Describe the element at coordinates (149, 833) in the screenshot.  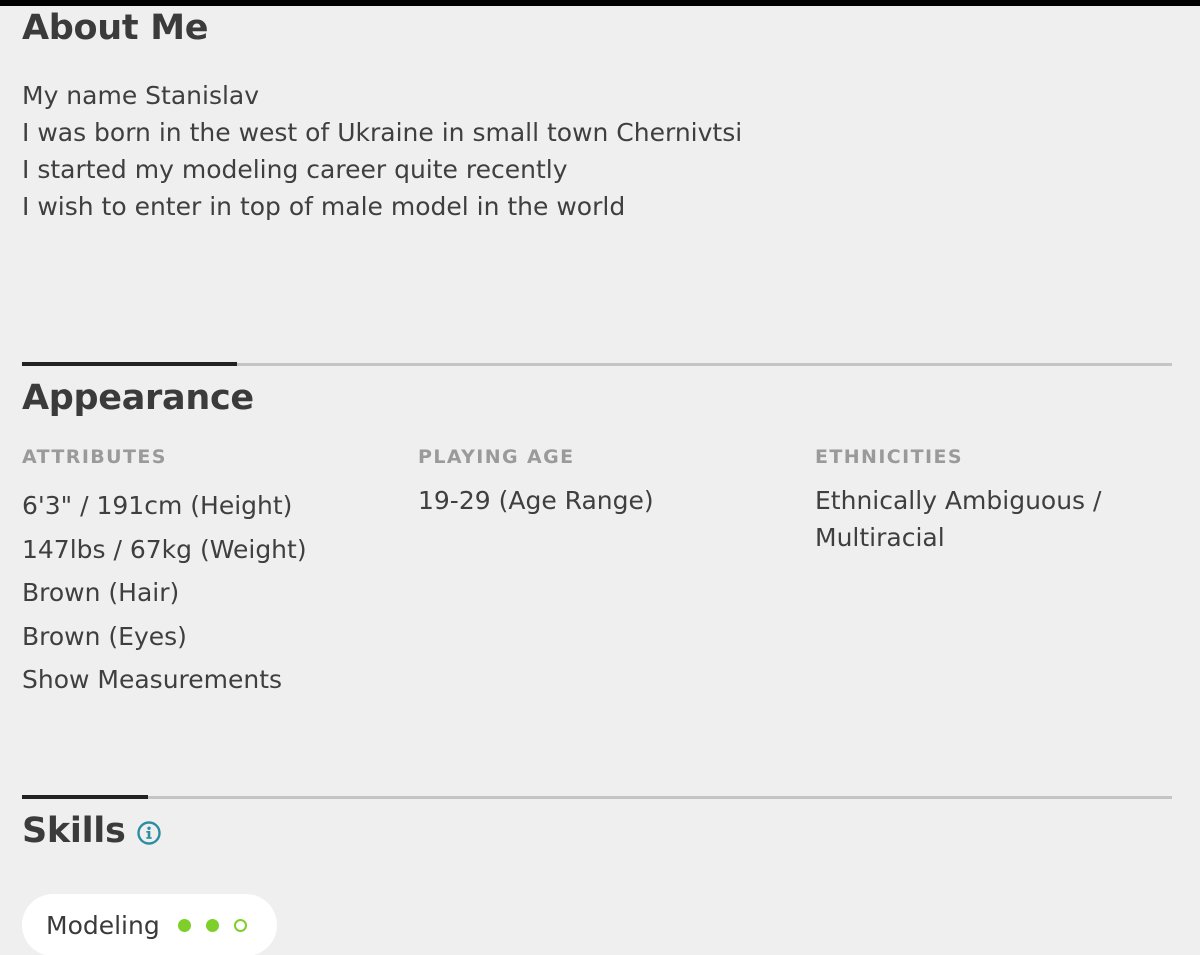
I see `info-circle-icon` at that location.